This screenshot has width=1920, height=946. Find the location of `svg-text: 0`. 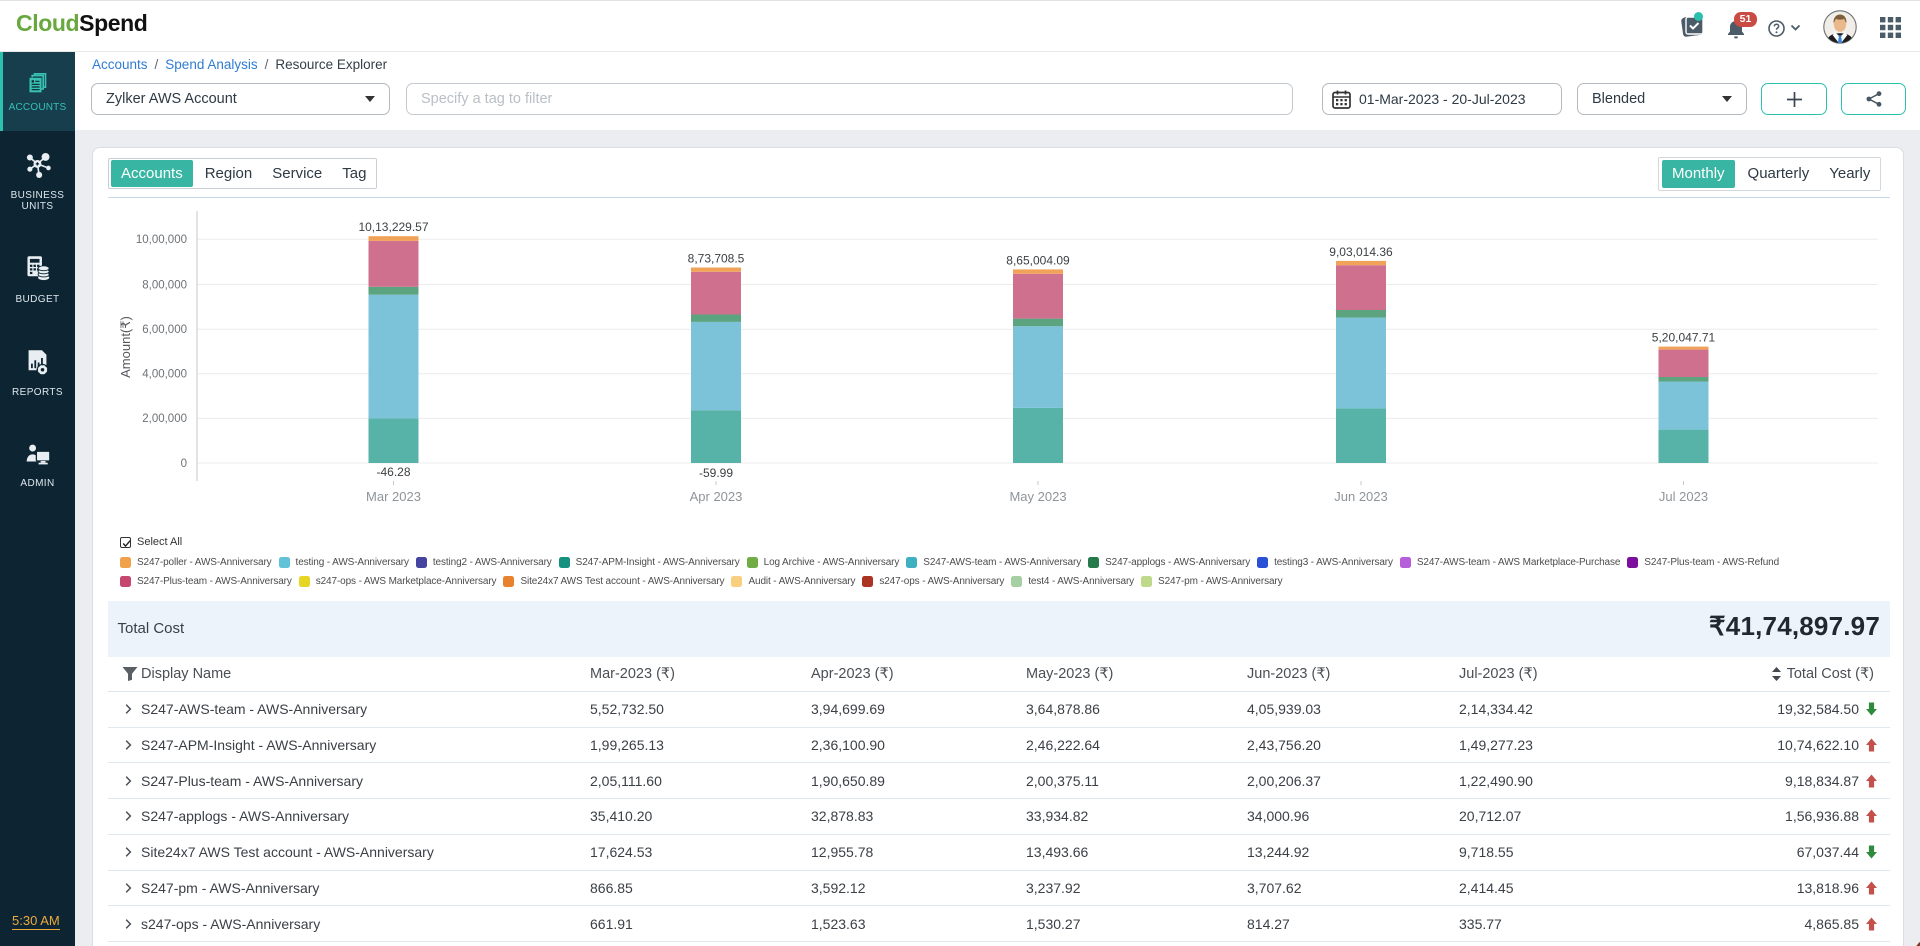

svg-text: 0 is located at coordinates (184, 464).